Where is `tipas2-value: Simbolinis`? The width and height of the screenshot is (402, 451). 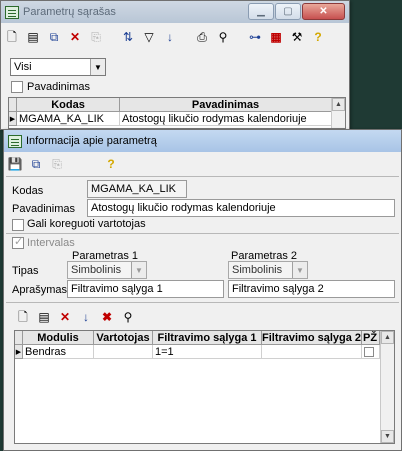
tipas2-value: Simbolinis is located at coordinates (257, 270).